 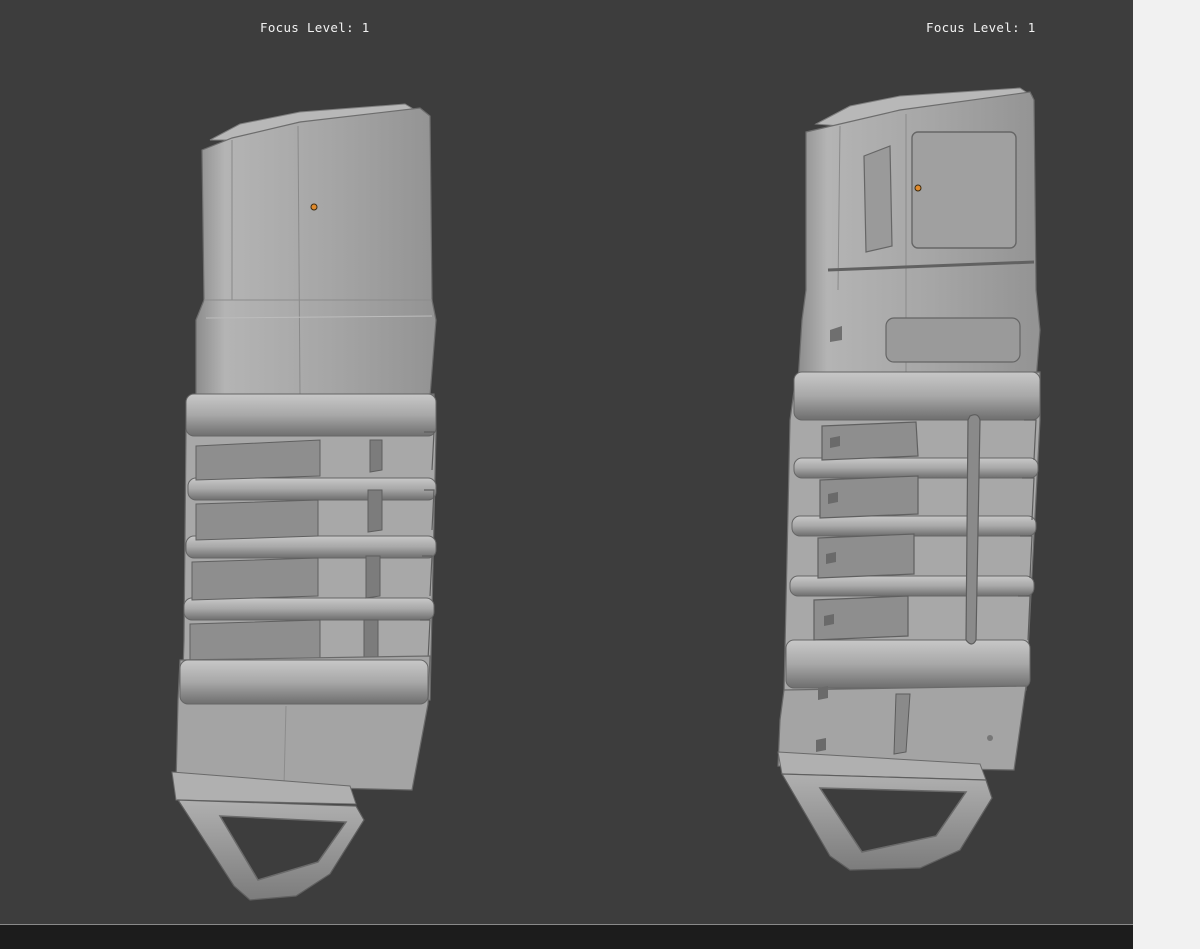 What do you see at coordinates (566, 936) in the screenshot?
I see `status-bar` at bounding box center [566, 936].